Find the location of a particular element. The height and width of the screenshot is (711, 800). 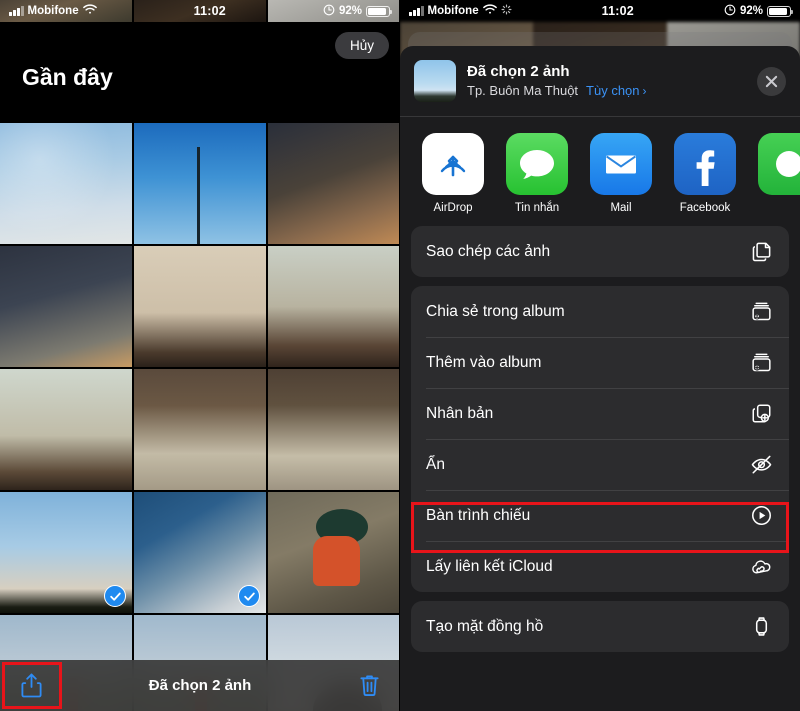

action-row-slideshow: Bàn trình chiếu is located at coordinates (600, 515).